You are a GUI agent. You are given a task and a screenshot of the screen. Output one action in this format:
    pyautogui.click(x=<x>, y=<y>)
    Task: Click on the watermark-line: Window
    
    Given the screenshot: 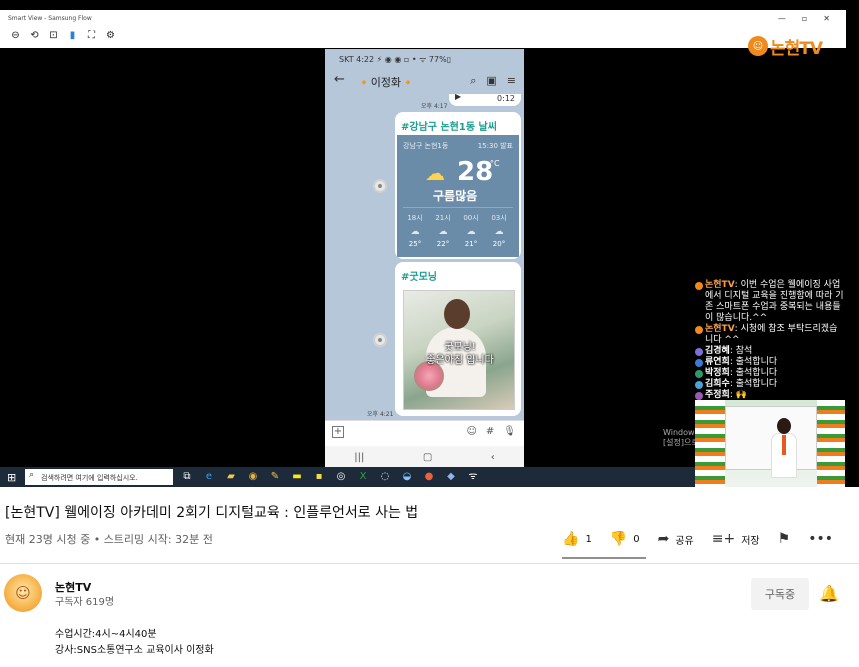 What is the action you would take?
    pyautogui.click(x=679, y=432)
    